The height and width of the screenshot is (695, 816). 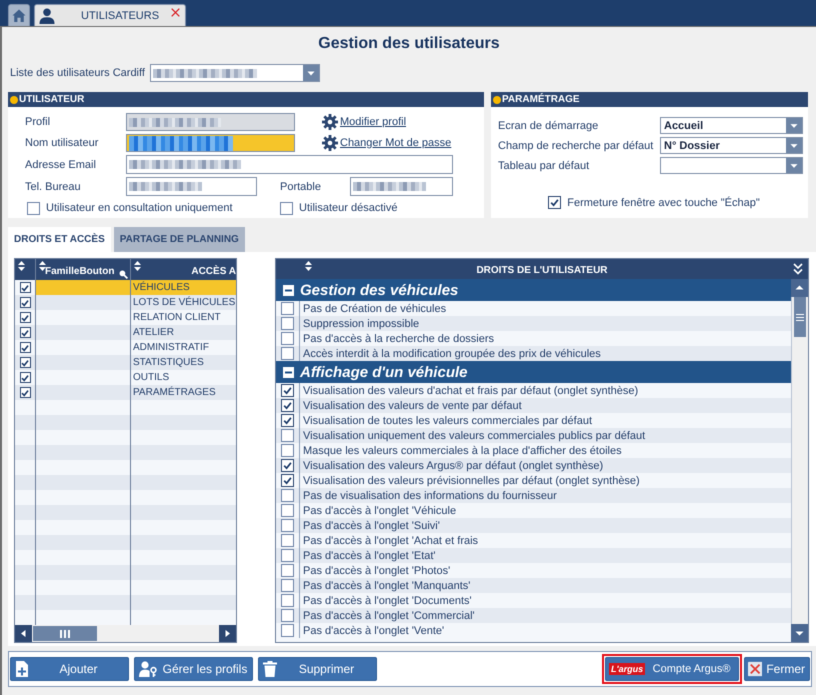 What do you see at coordinates (235, 73) in the screenshot?
I see `user-dropdown` at bounding box center [235, 73].